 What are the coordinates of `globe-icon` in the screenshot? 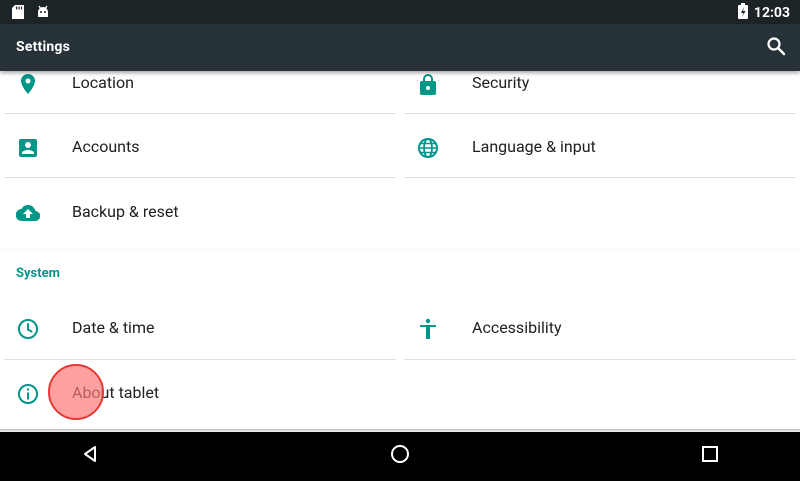 It's located at (428, 148).